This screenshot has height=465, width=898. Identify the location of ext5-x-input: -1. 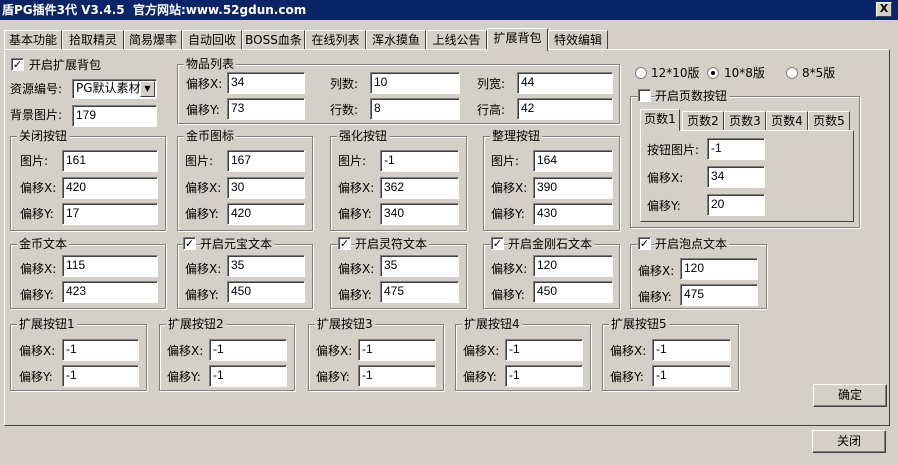
(691, 350).